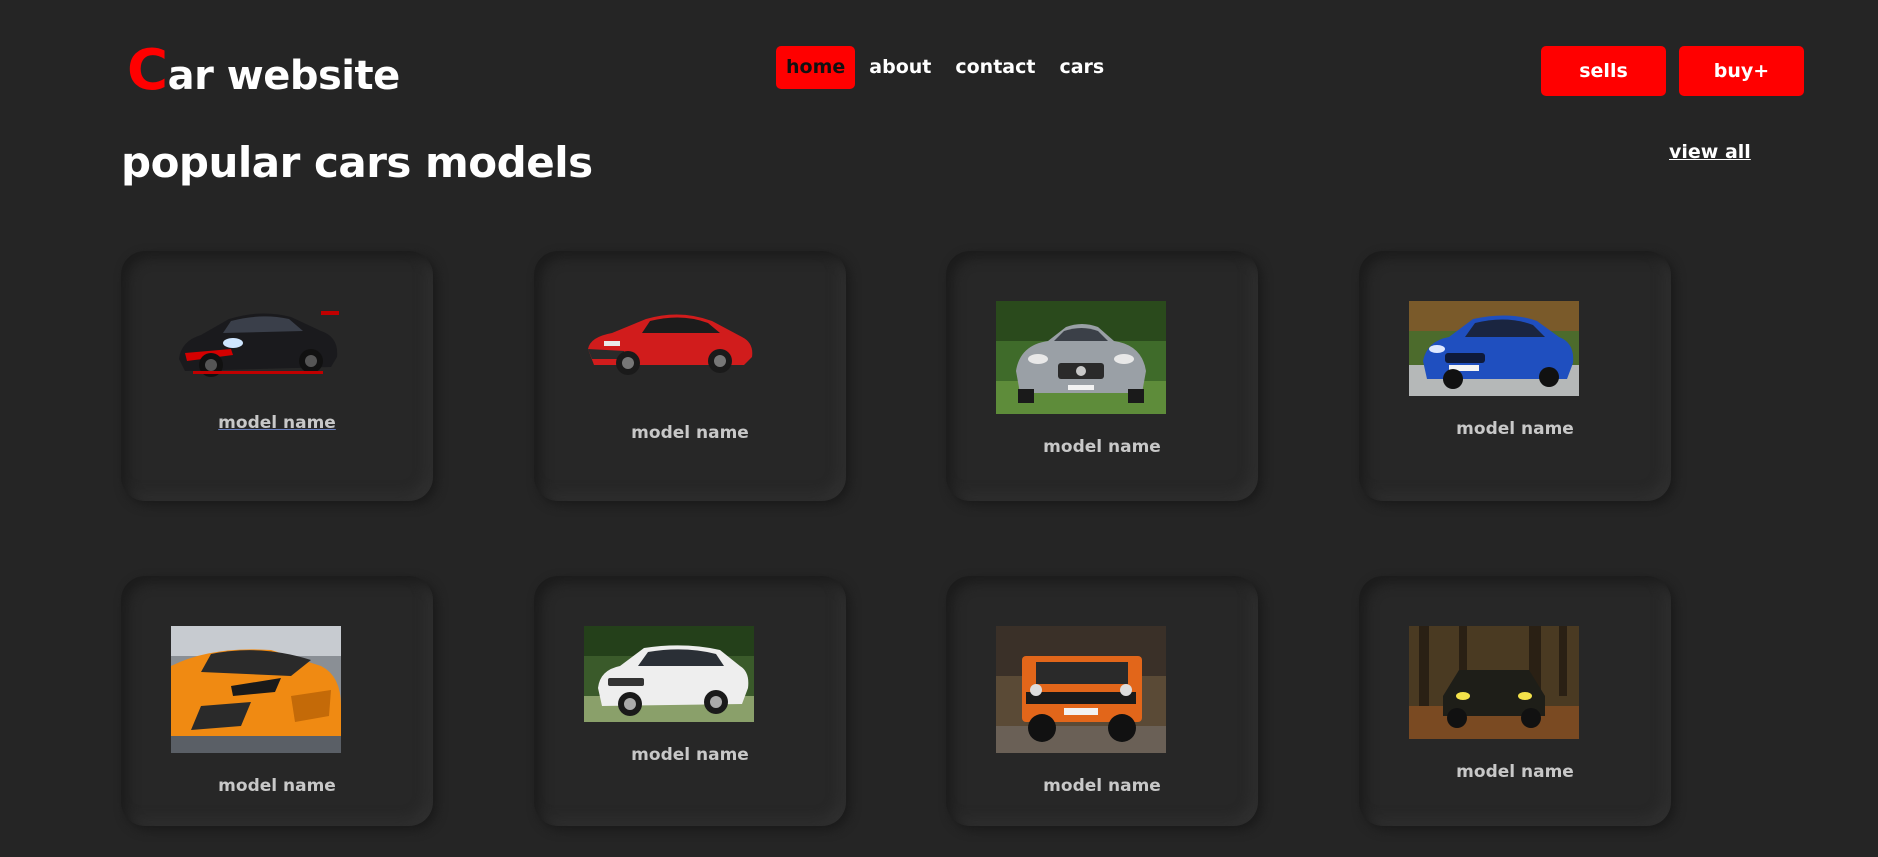 The width and height of the screenshot is (1878, 857). What do you see at coordinates (1710, 152) in the screenshot?
I see `view-all-link: view all` at bounding box center [1710, 152].